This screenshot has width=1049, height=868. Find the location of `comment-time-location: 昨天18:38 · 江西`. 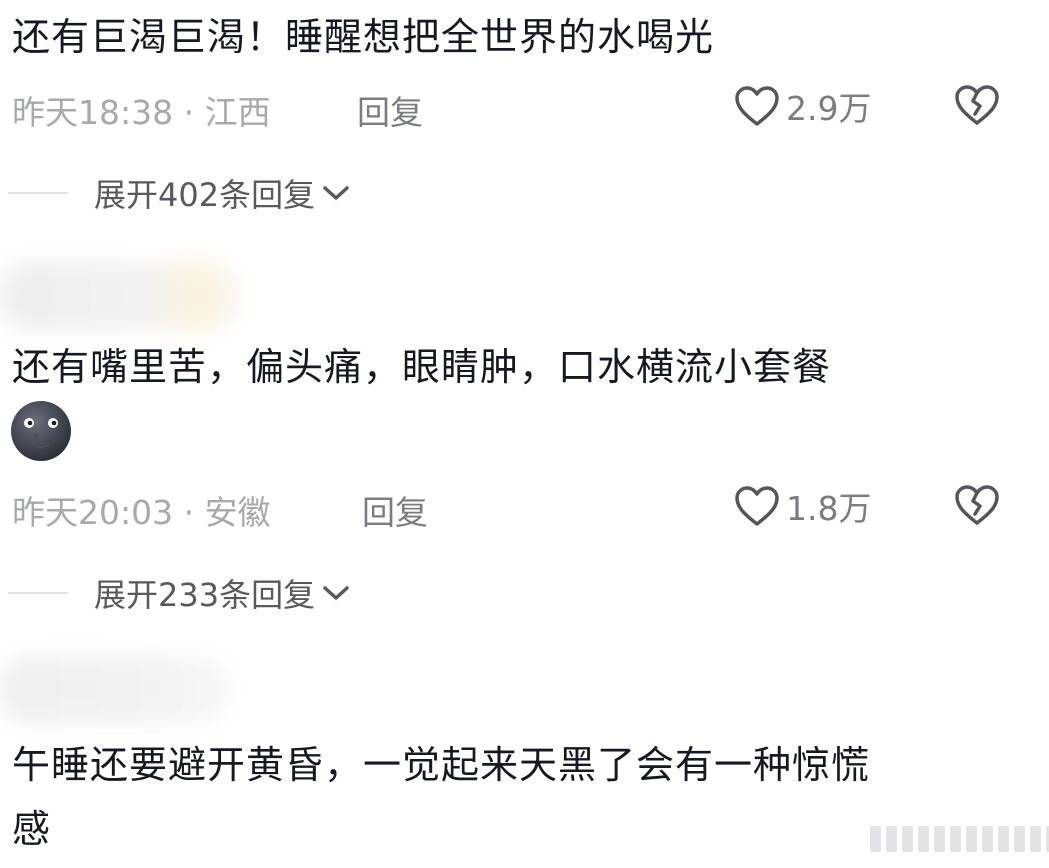

comment-time-location: 昨天18:38 · 江西 is located at coordinates (141, 112).